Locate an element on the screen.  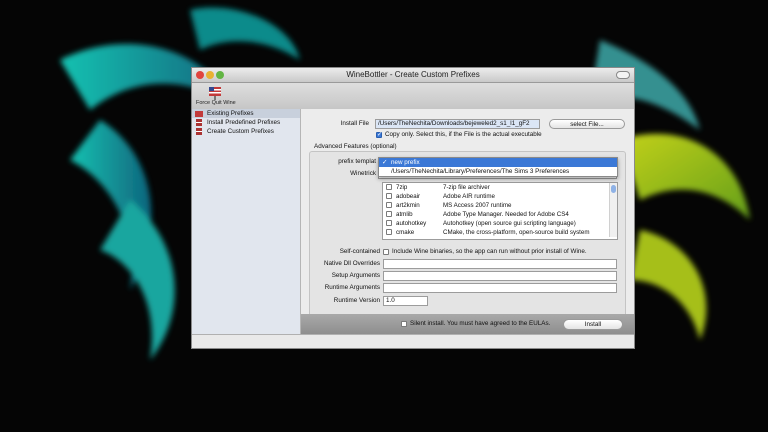
scrollbar-thumb is located at coordinates (613, 189).